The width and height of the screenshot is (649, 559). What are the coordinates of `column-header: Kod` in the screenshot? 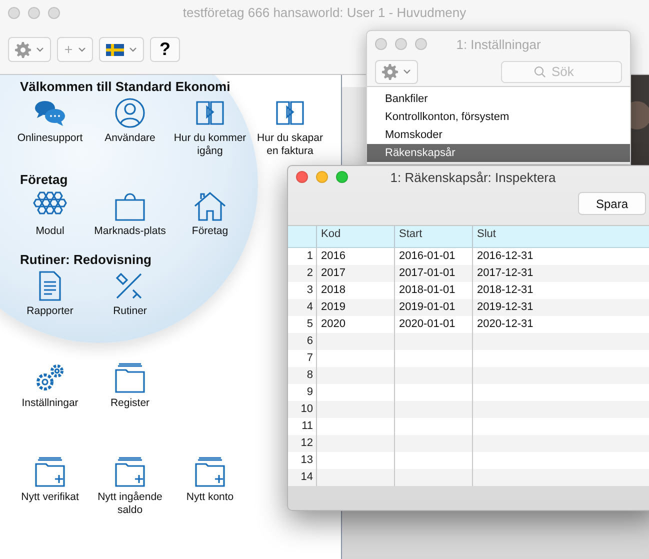 It's located at (355, 237).